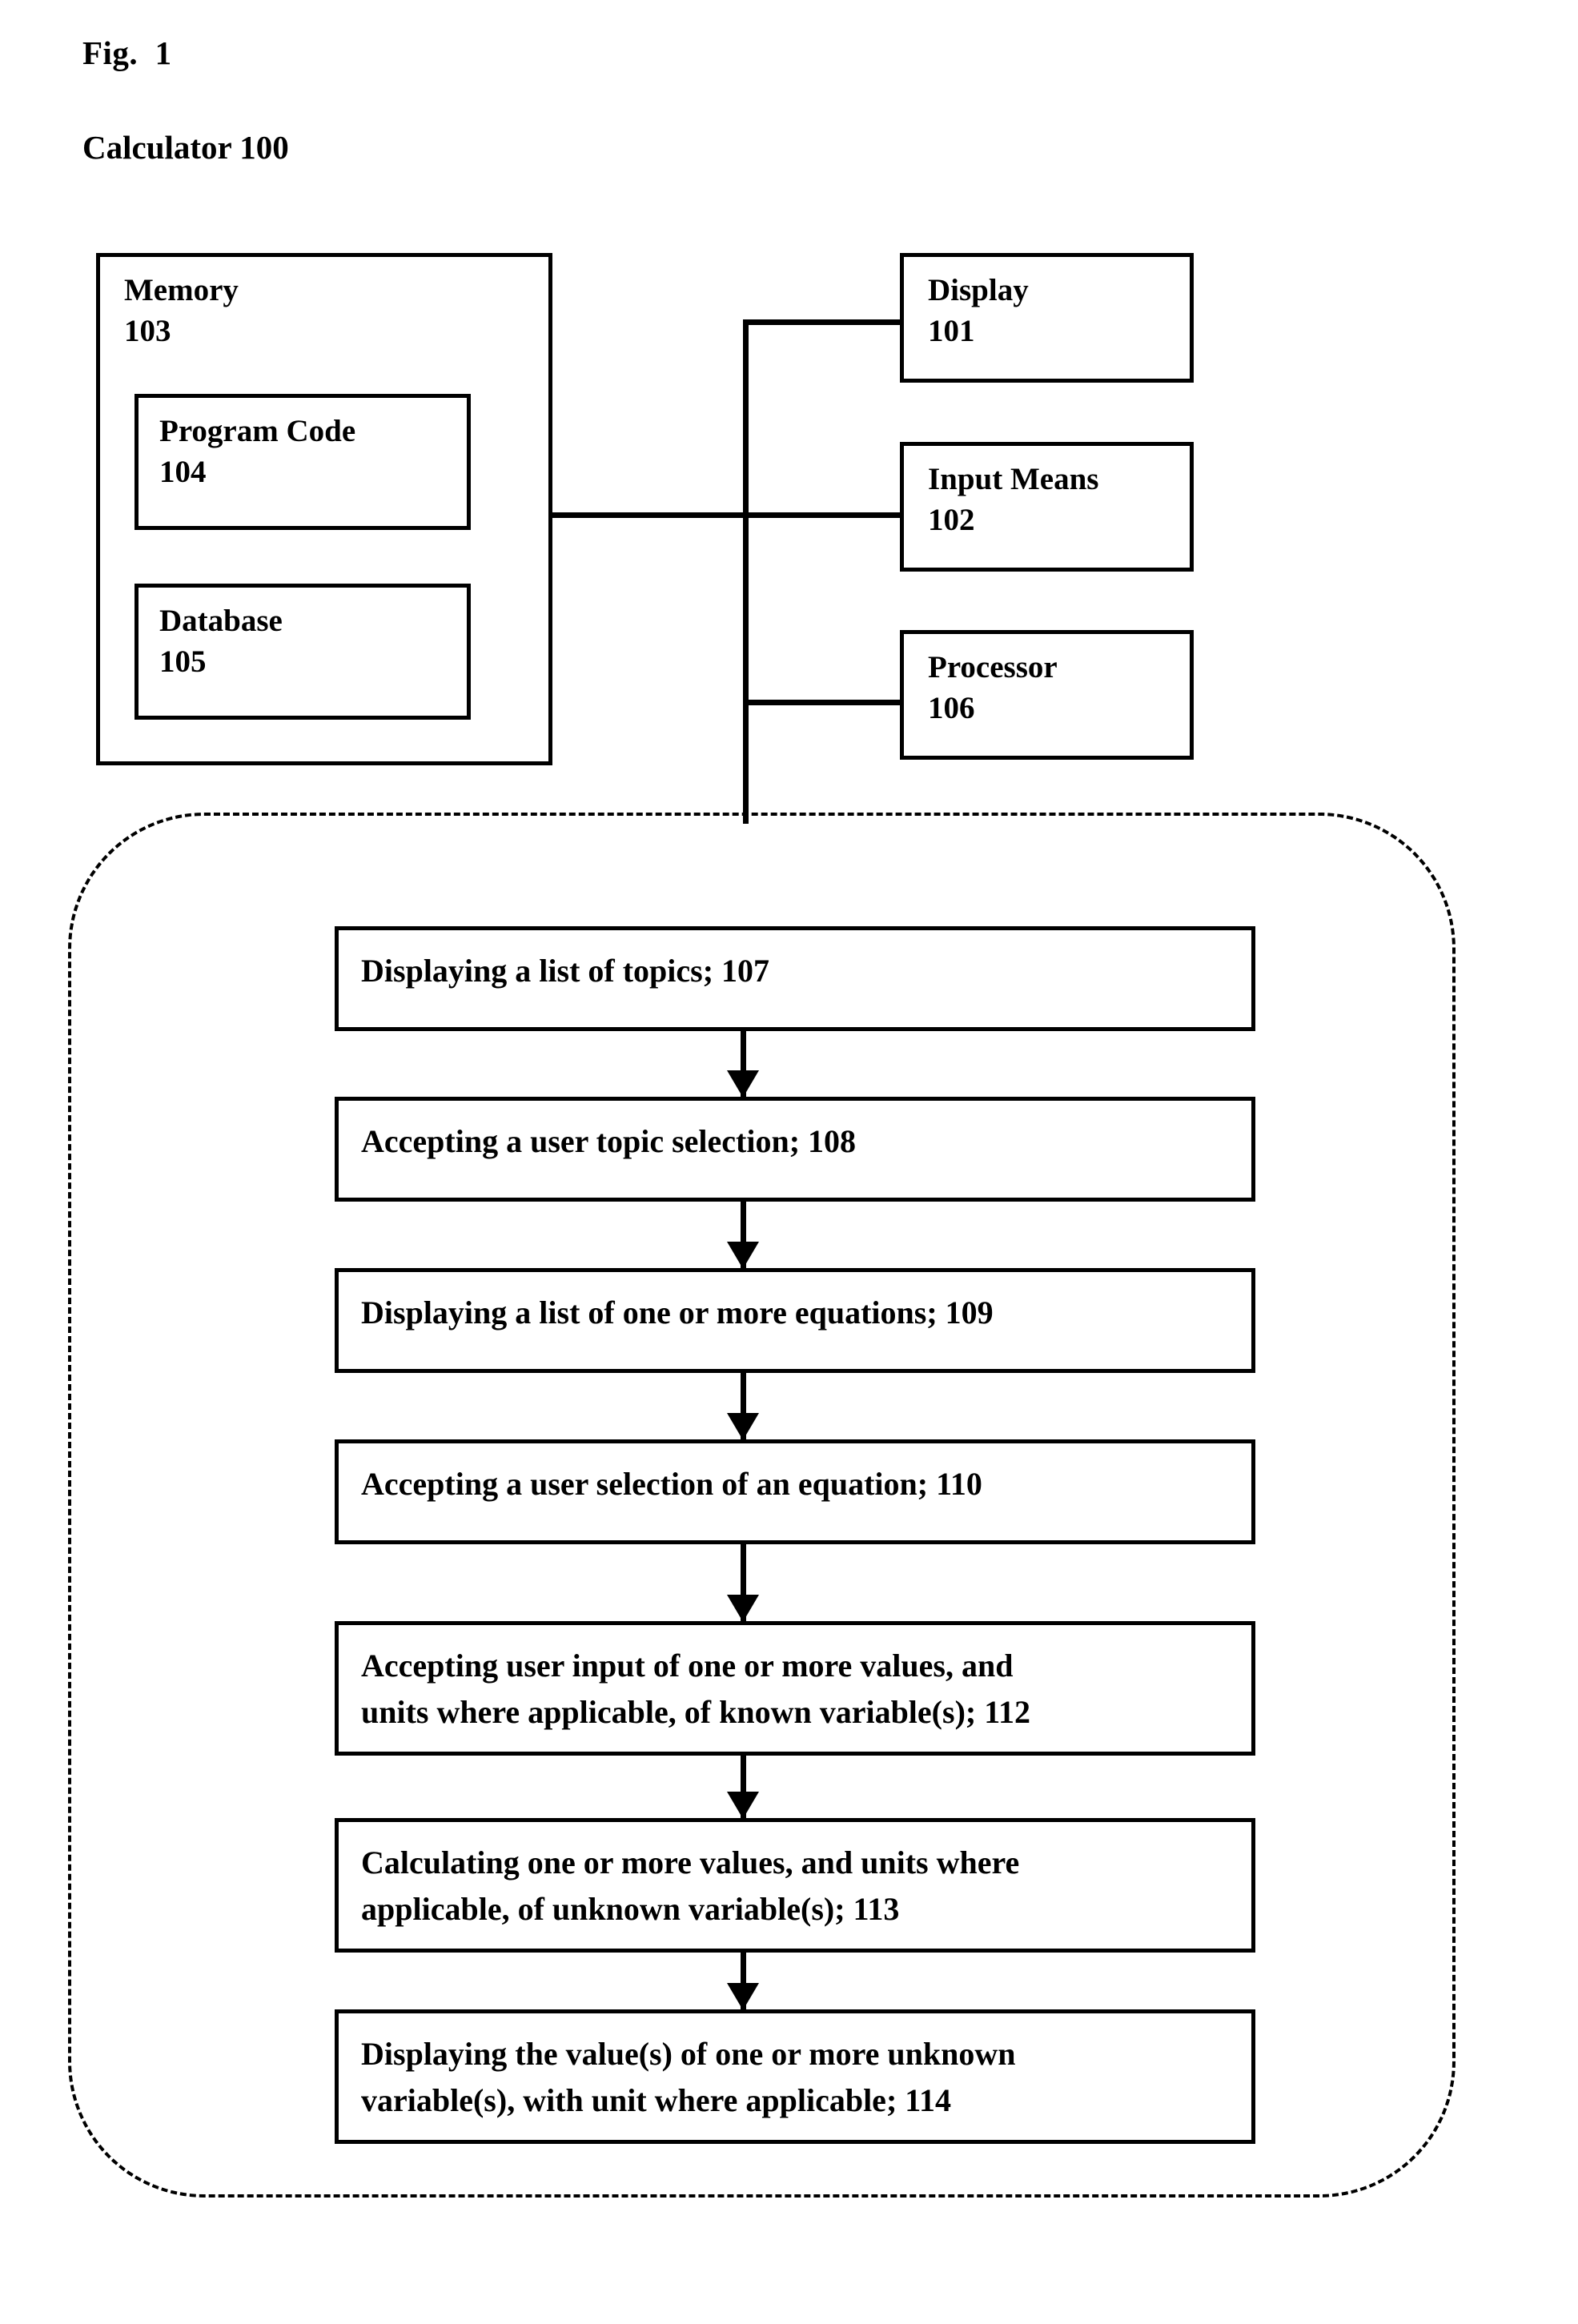 The height and width of the screenshot is (2324, 1578). What do you see at coordinates (221, 641) in the screenshot?
I see `database-label: Database 105` at bounding box center [221, 641].